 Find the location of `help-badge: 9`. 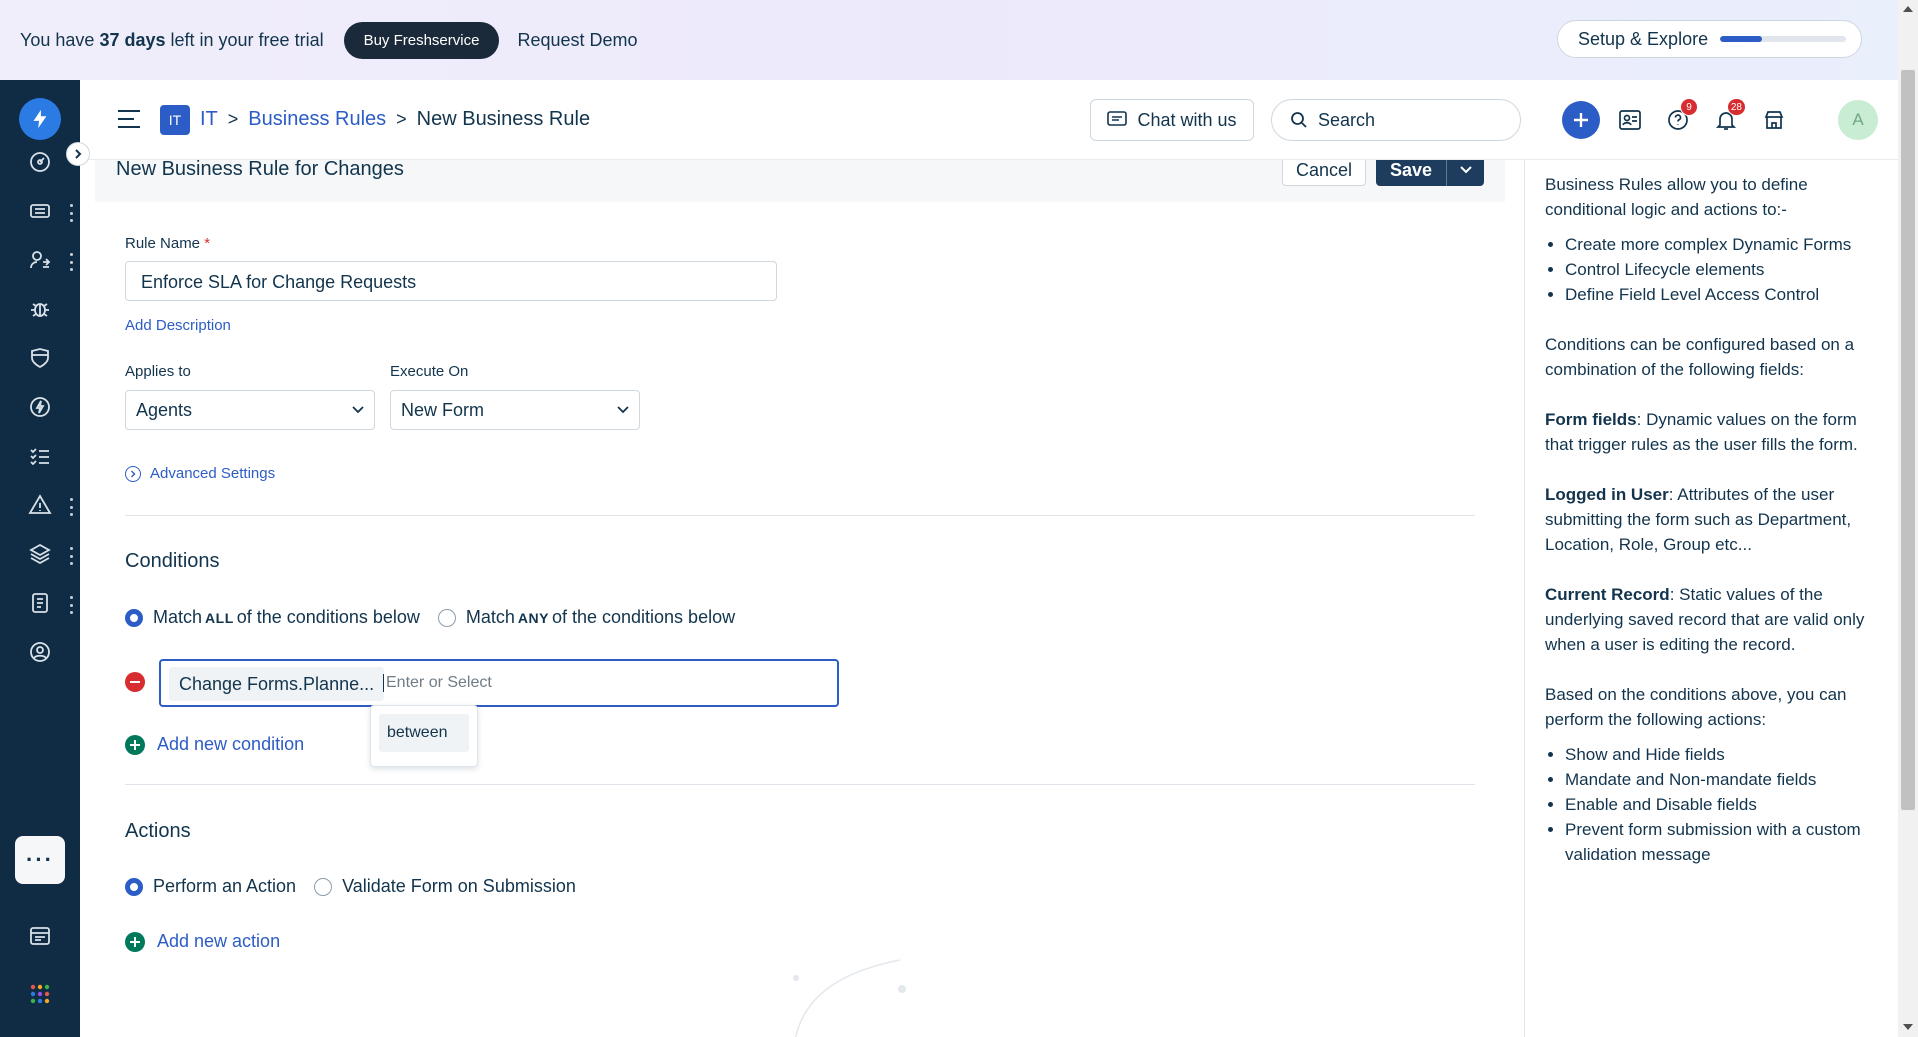

help-badge: 9 is located at coordinates (1689, 107).